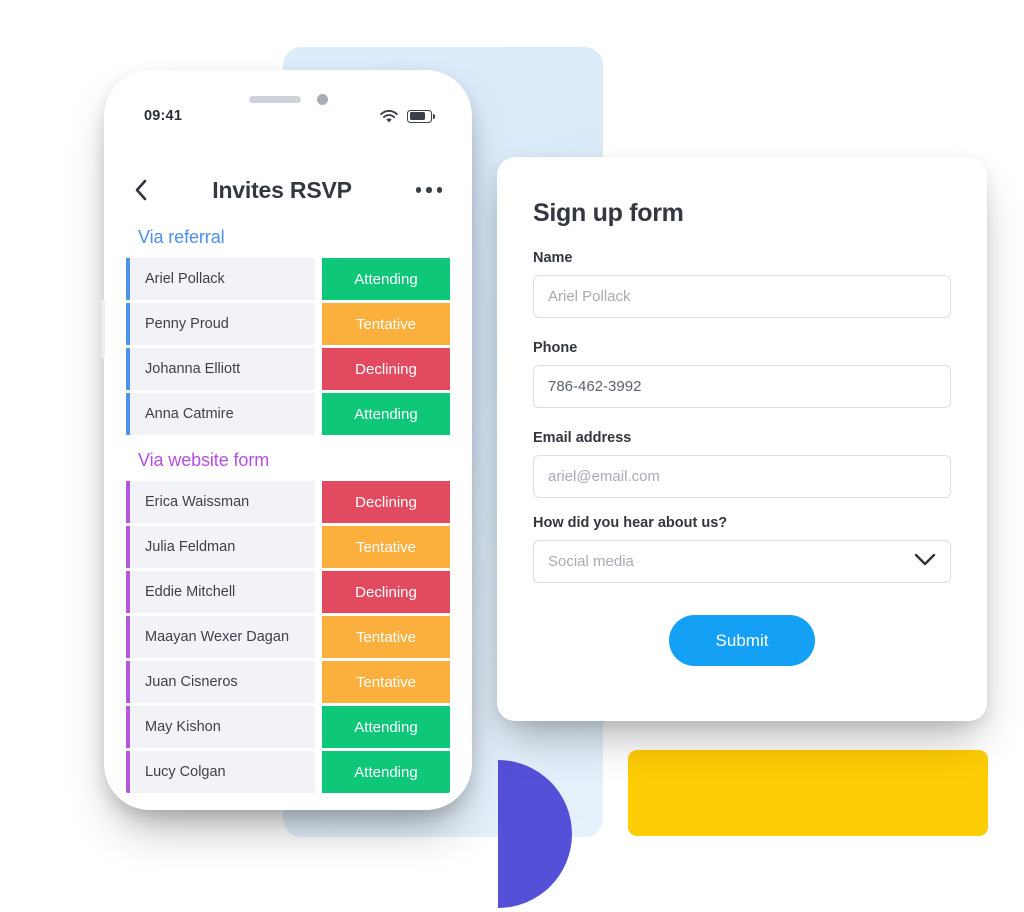 The width and height of the screenshot is (1024, 912). I want to click on field-label-email: Email address, so click(582, 438).